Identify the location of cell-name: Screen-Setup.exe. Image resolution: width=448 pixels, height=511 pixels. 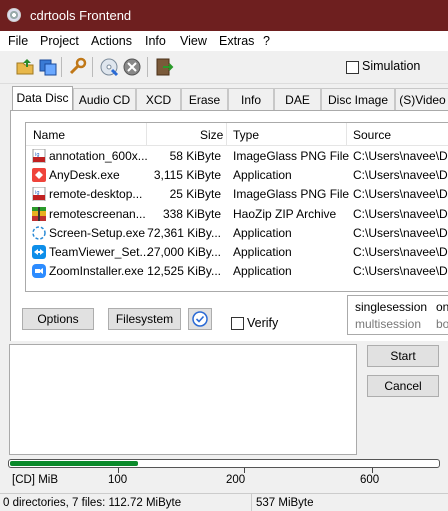
(97, 232).